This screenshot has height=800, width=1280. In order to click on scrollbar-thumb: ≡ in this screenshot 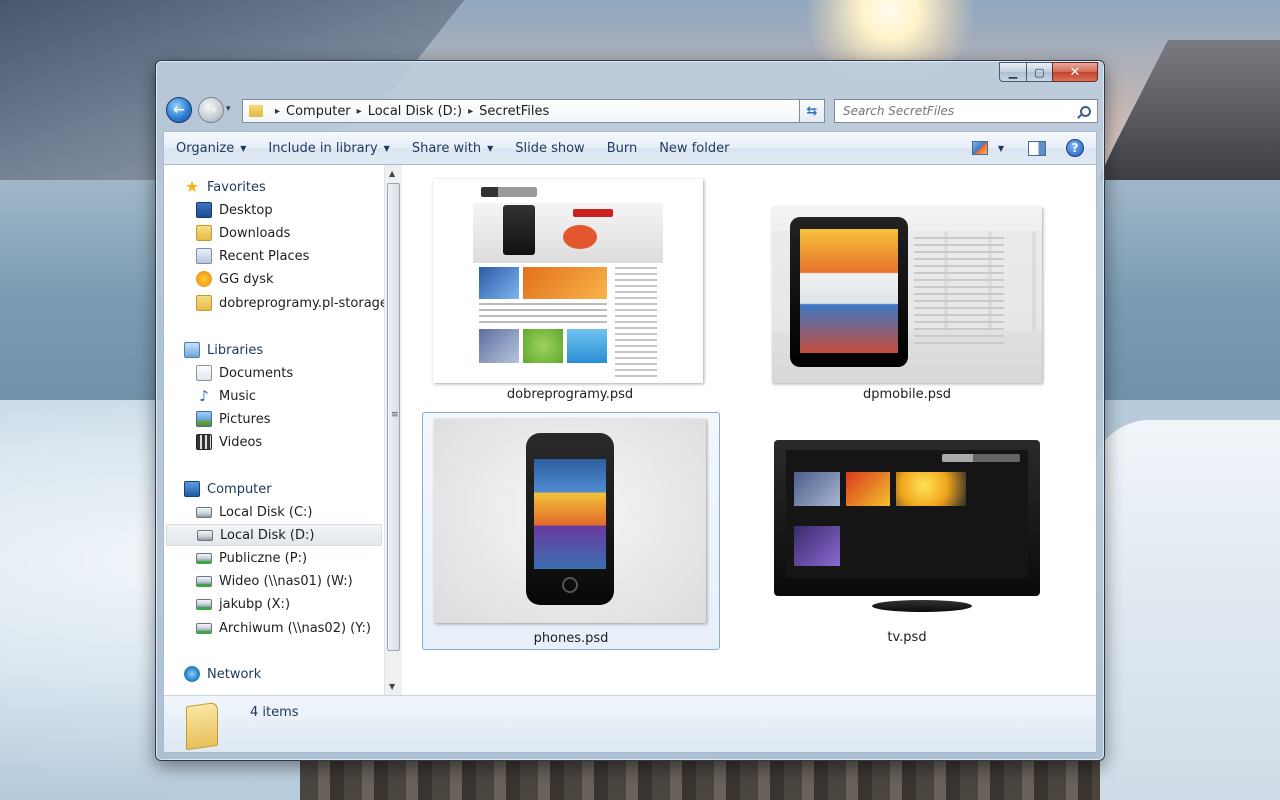, I will do `click(393, 417)`.